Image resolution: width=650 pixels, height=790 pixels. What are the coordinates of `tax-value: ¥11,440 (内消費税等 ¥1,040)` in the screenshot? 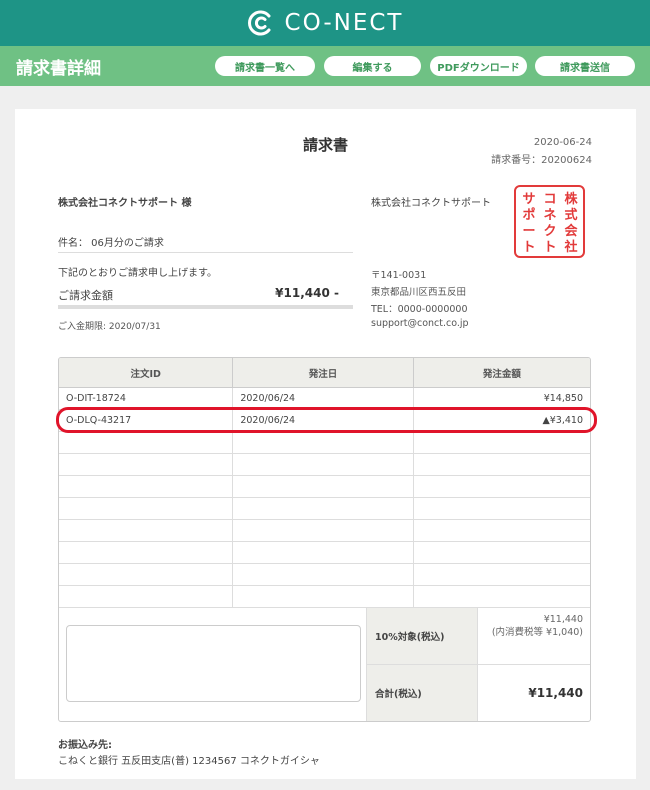 It's located at (537, 626).